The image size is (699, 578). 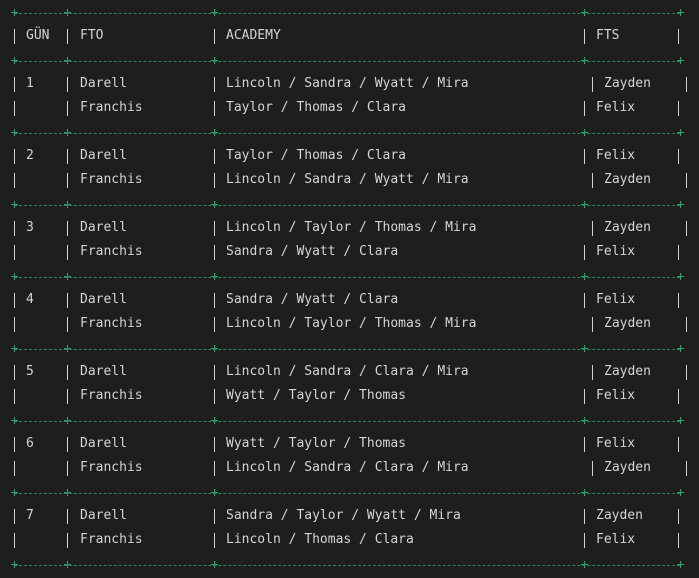 I want to click on table-row: Franchis Wyatt / Taylor / Thomas Felix, so click(x=349, y=396).